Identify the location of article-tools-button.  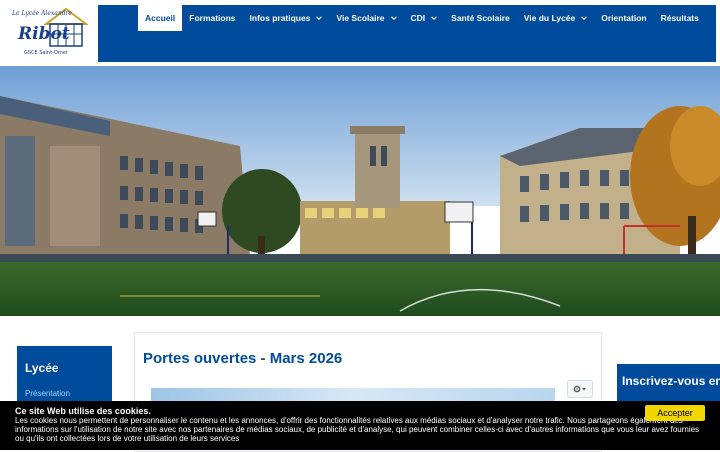
(580, 389).